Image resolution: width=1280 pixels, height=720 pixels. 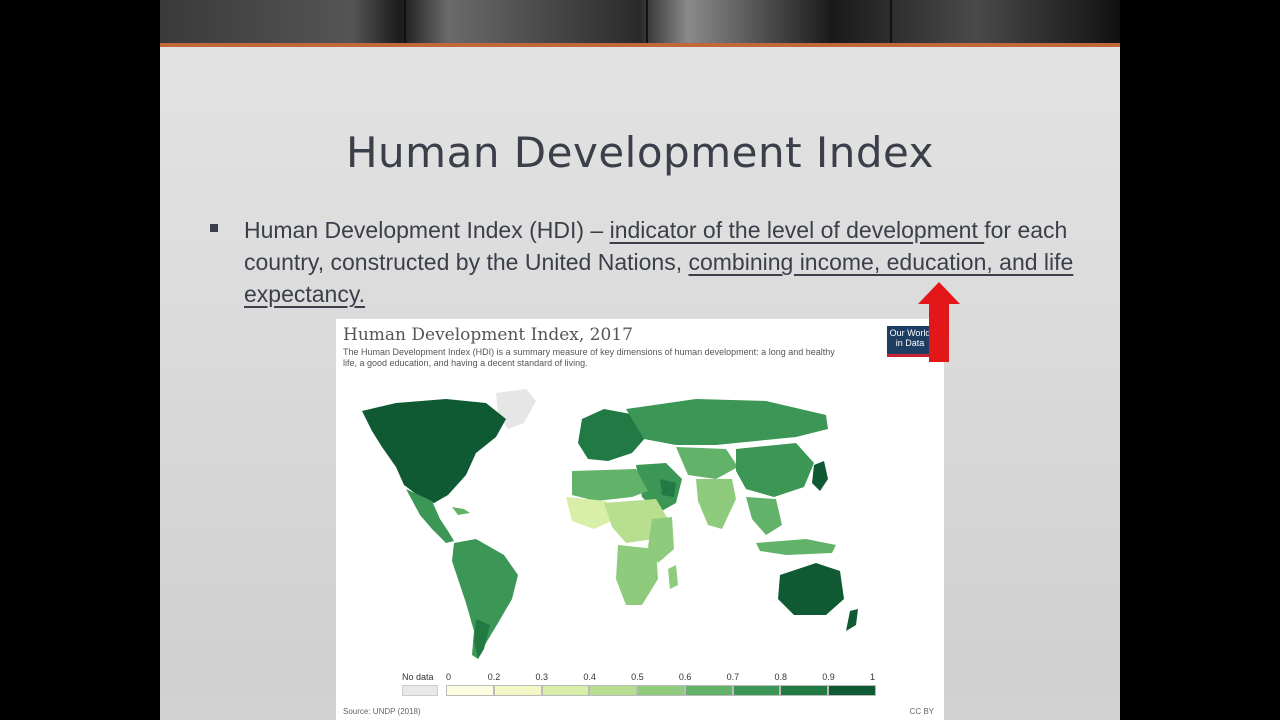 What do you see at coordinates (488, 335) in the screenshot?
I see `map-title: Human Development Index, 2017` at bounding box center [488, 335].